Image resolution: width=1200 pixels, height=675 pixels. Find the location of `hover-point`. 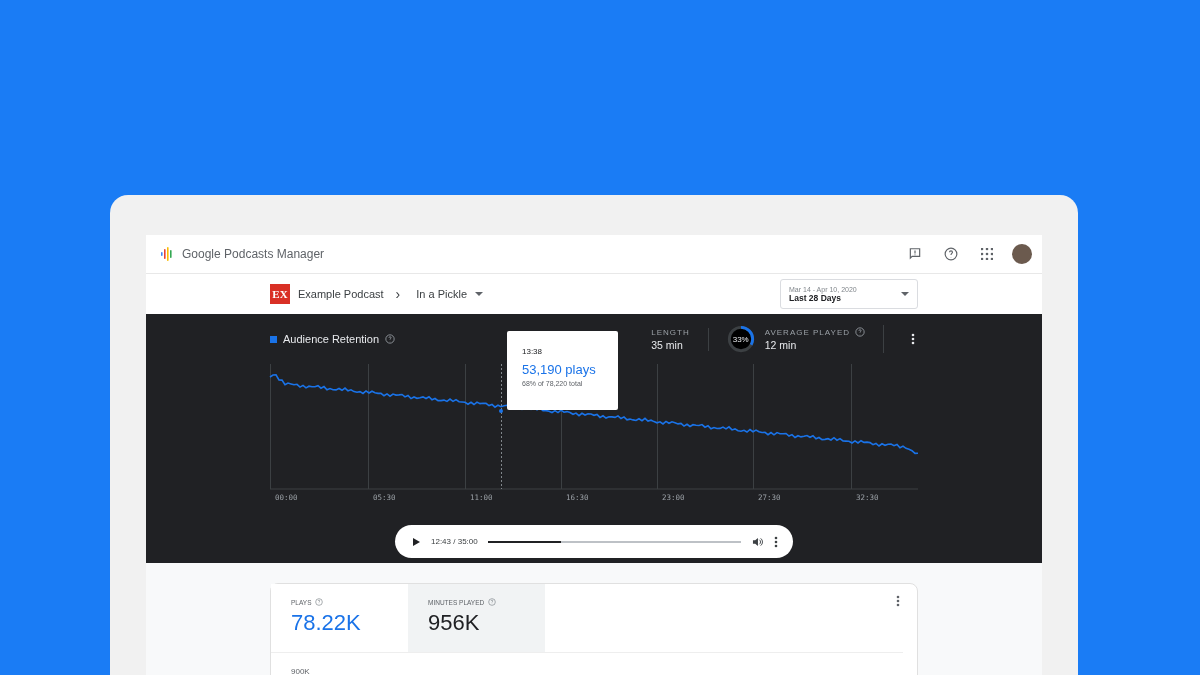

hover-point is located at coordinates (501, 411).